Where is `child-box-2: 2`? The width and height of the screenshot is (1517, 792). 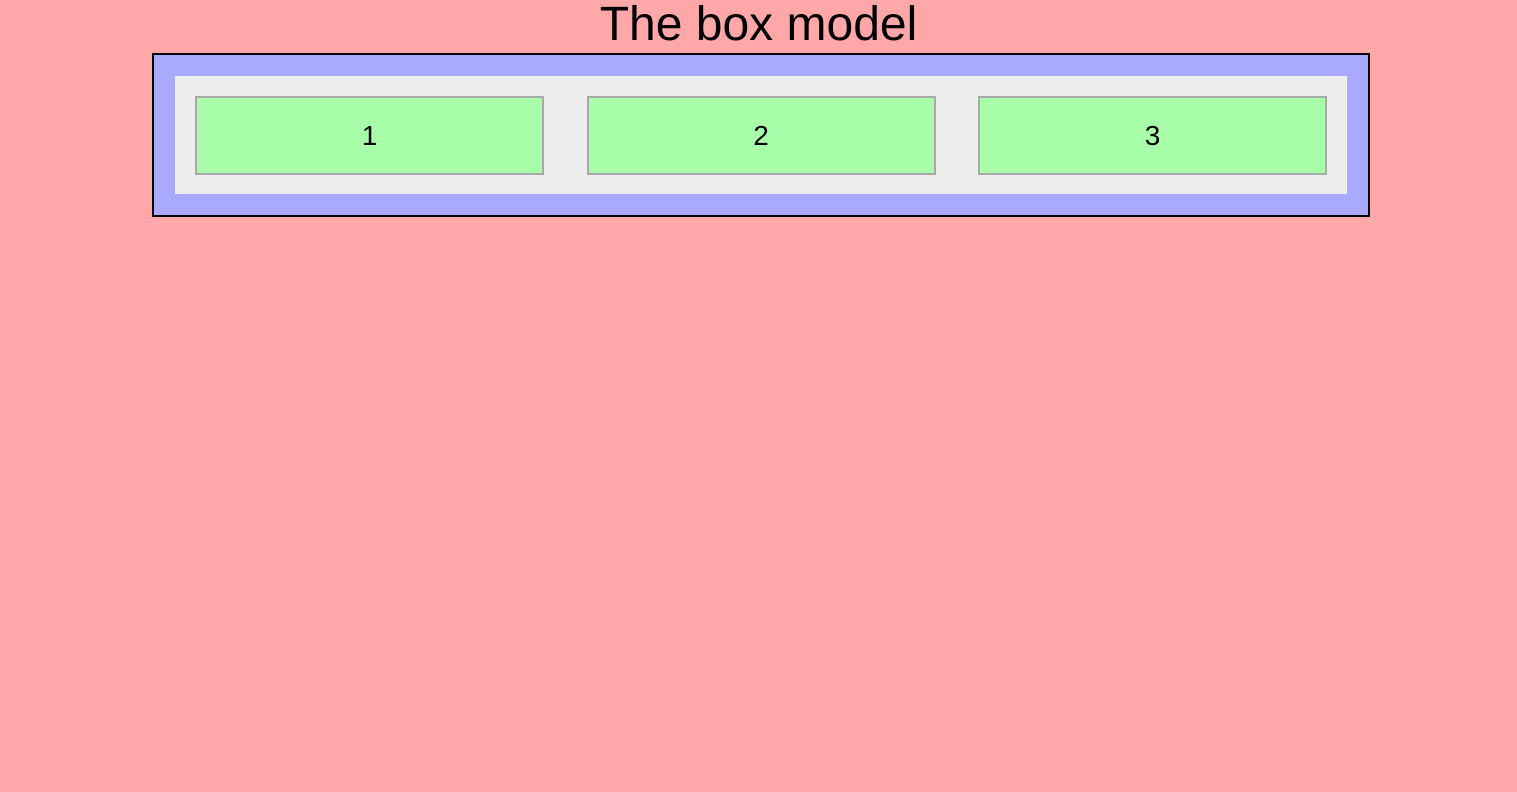 child-box-2: 2 is located at coordinates (761, 135).